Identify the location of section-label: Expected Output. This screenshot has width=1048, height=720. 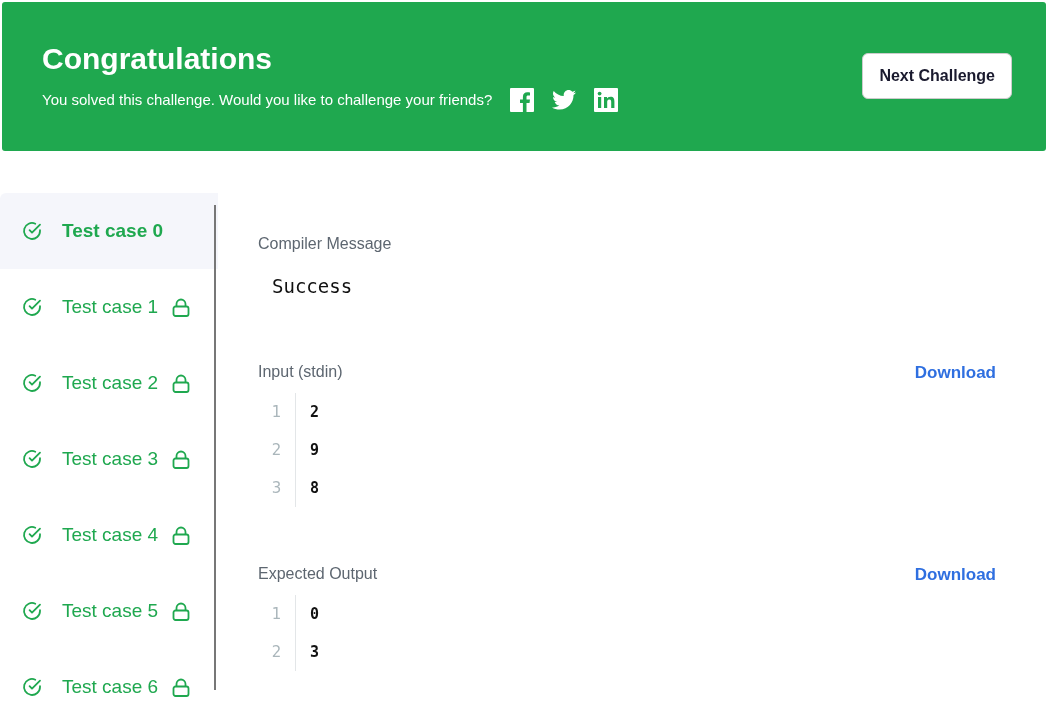
(318, 574).